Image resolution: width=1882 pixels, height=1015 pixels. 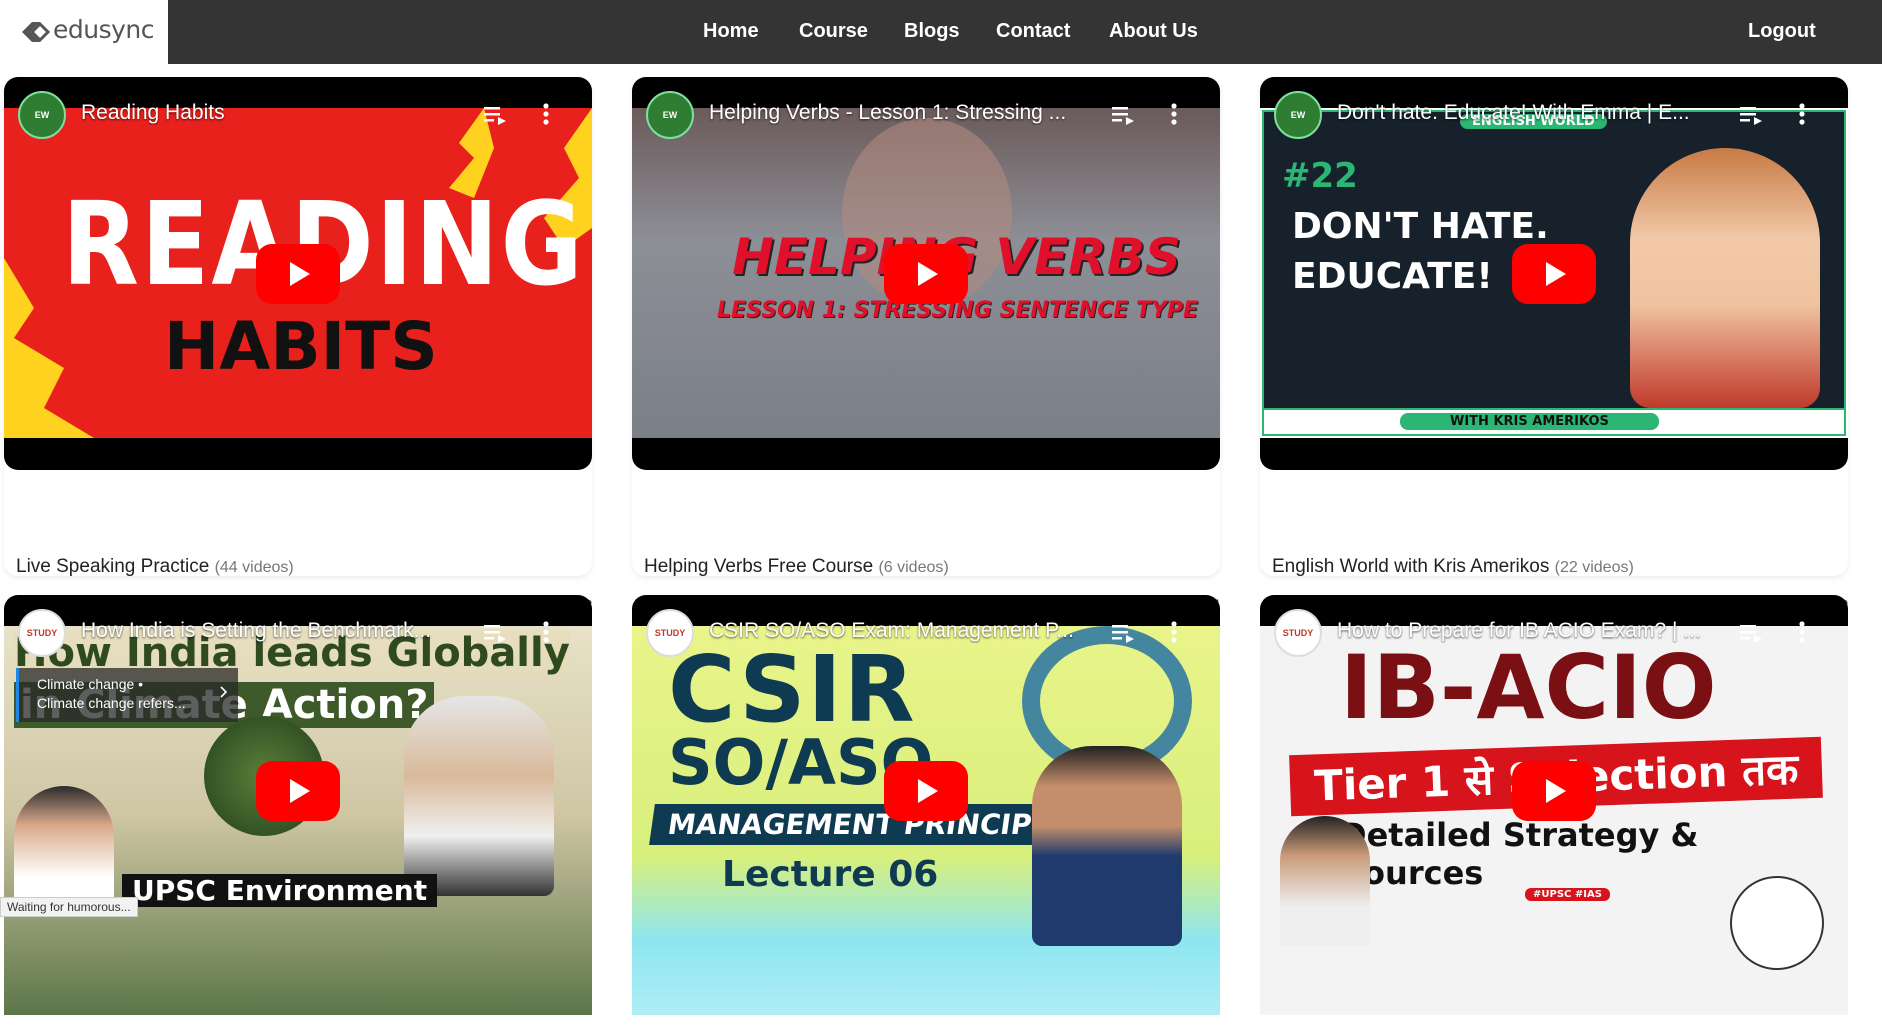 What do you see at coordinates (1153, 31) in the screenshot?
I see `nav-about-us: About Us` at bounding box center [1153, 31].